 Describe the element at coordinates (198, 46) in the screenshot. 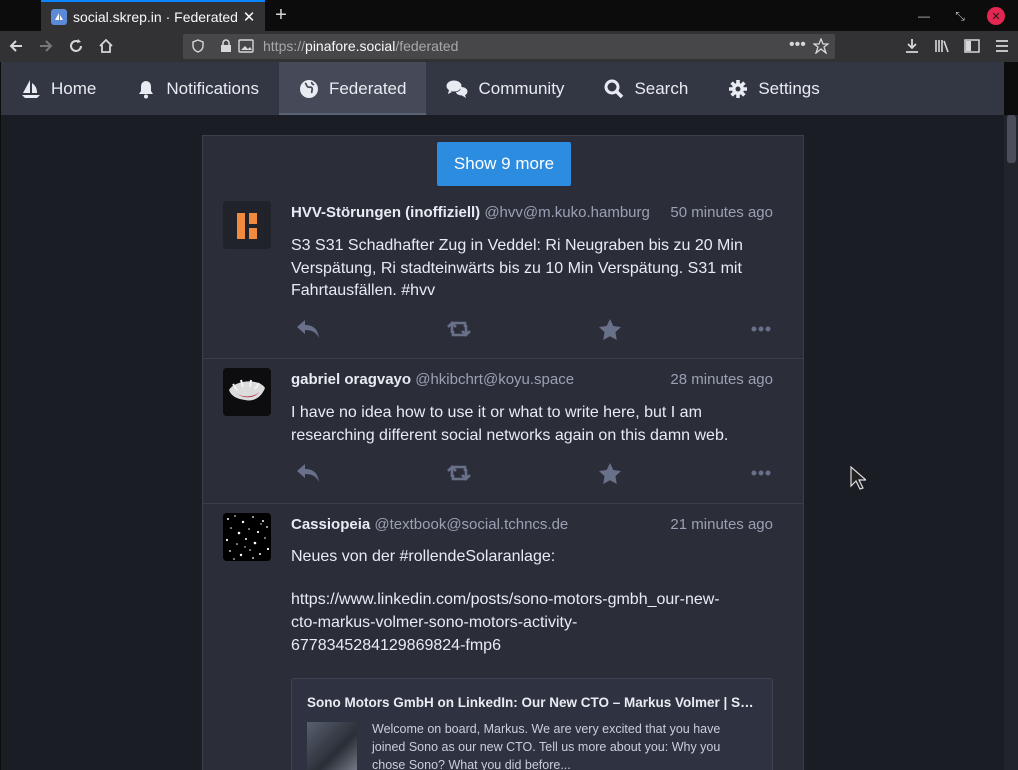

I see `tracking-shield-icon` at that location.